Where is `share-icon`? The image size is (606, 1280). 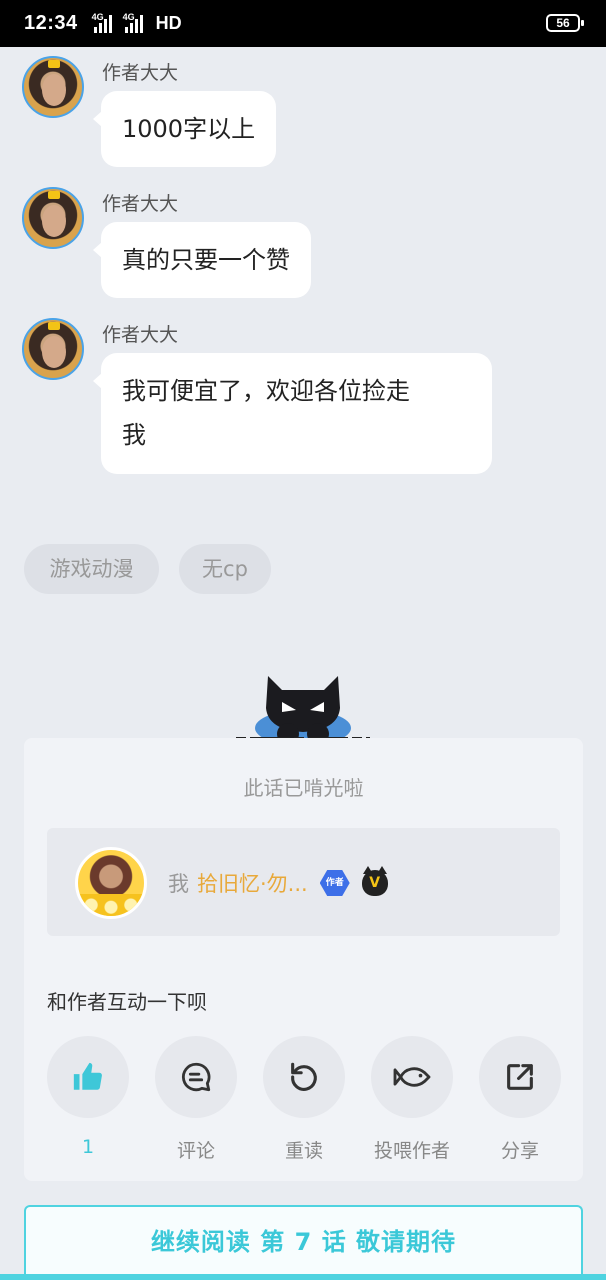
share-icon is located at coordinates (520, 1077).